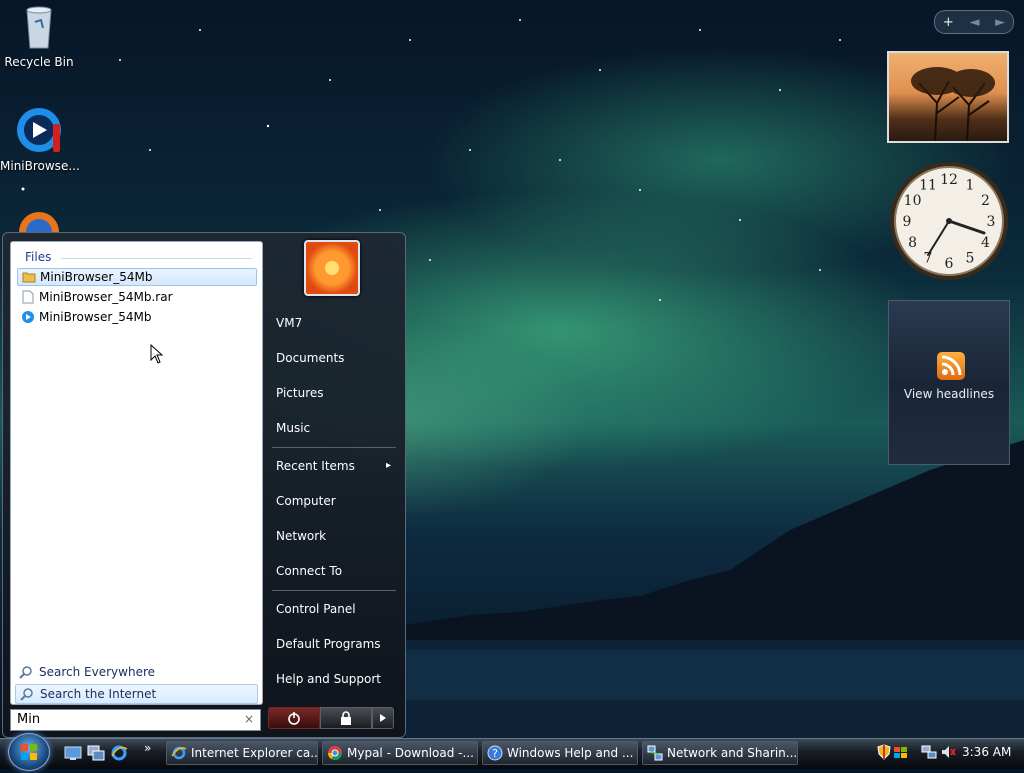 Image resolution: width=1024 pixels, height=773 pixels. Describe the element at coordinates (928, 186) in the screenshot. I see `clock-numeral: 11` at that location.